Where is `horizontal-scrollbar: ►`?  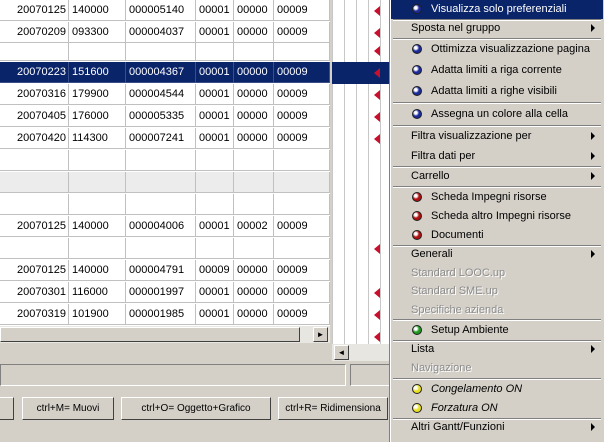 horizontal-scrollbar: ► is located at coordinates (165, 334).